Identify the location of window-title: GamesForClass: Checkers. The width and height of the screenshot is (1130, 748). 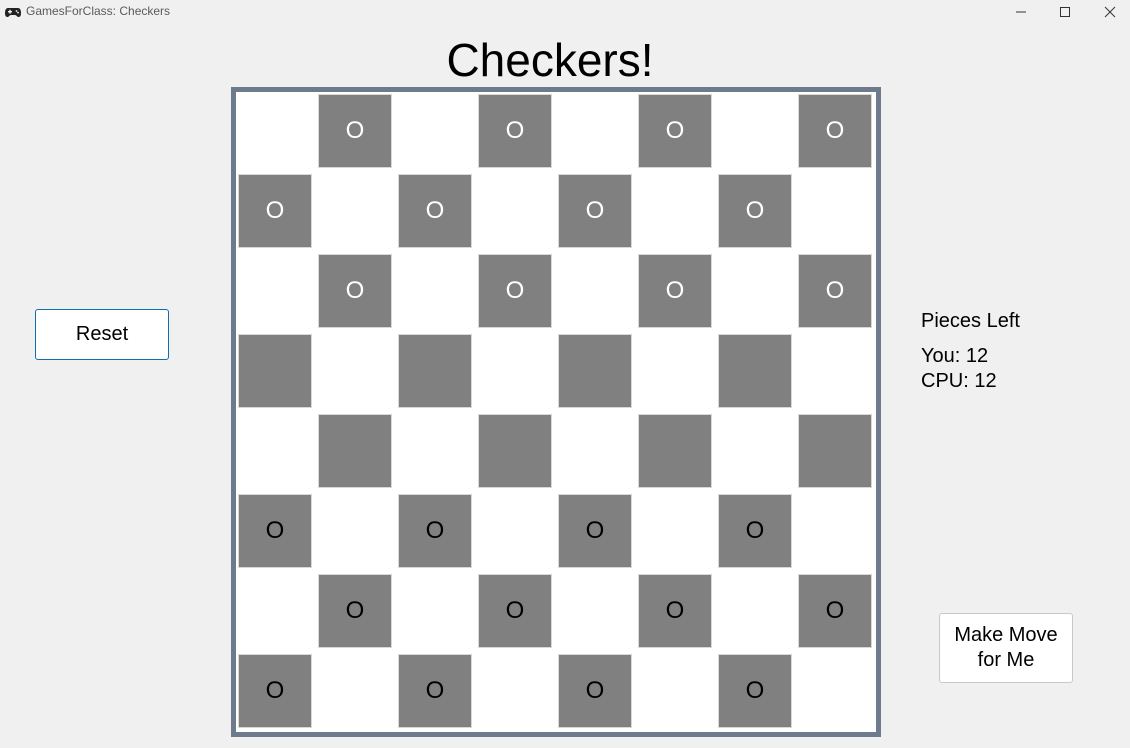
(98, 11).